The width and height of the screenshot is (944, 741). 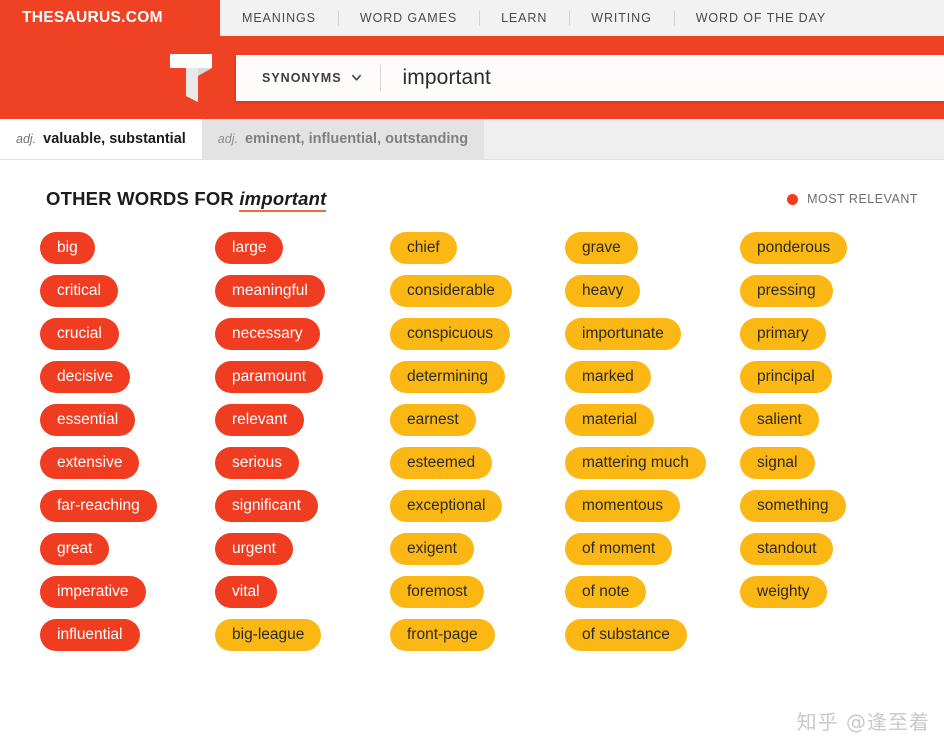 What do you see at coordinates (783, 334) in the screenshot?
I see `synonym-chip: primary` at bounding box center [783, 334].